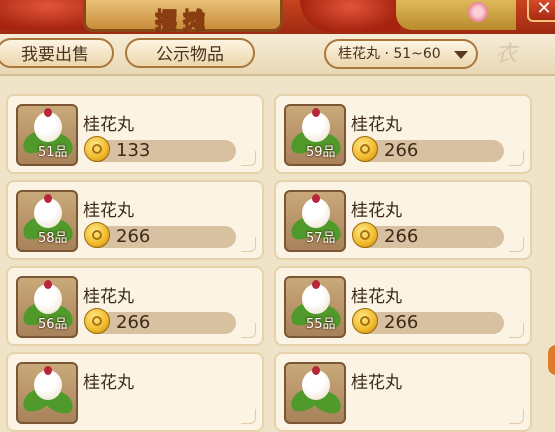 This screenshot has height=432, width=555. What do you see at coordinates (190, 53) in the screenshot?
I see `tab-public-items: 公示物品` at bounding box center [190, 53].